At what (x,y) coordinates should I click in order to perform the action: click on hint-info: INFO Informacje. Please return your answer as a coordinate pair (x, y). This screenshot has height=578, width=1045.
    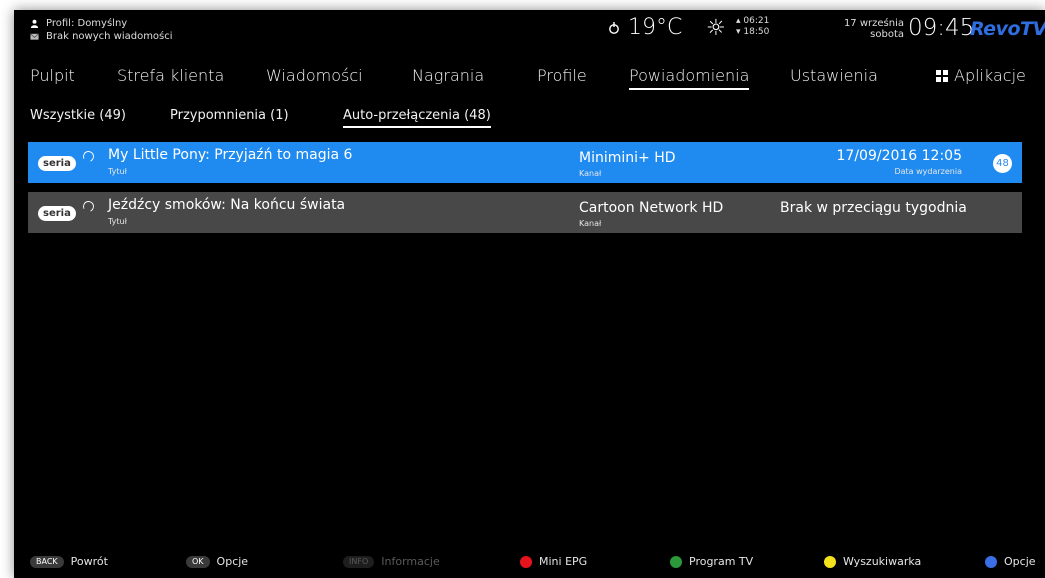
    Looking at the image, I should click on (391, 561).